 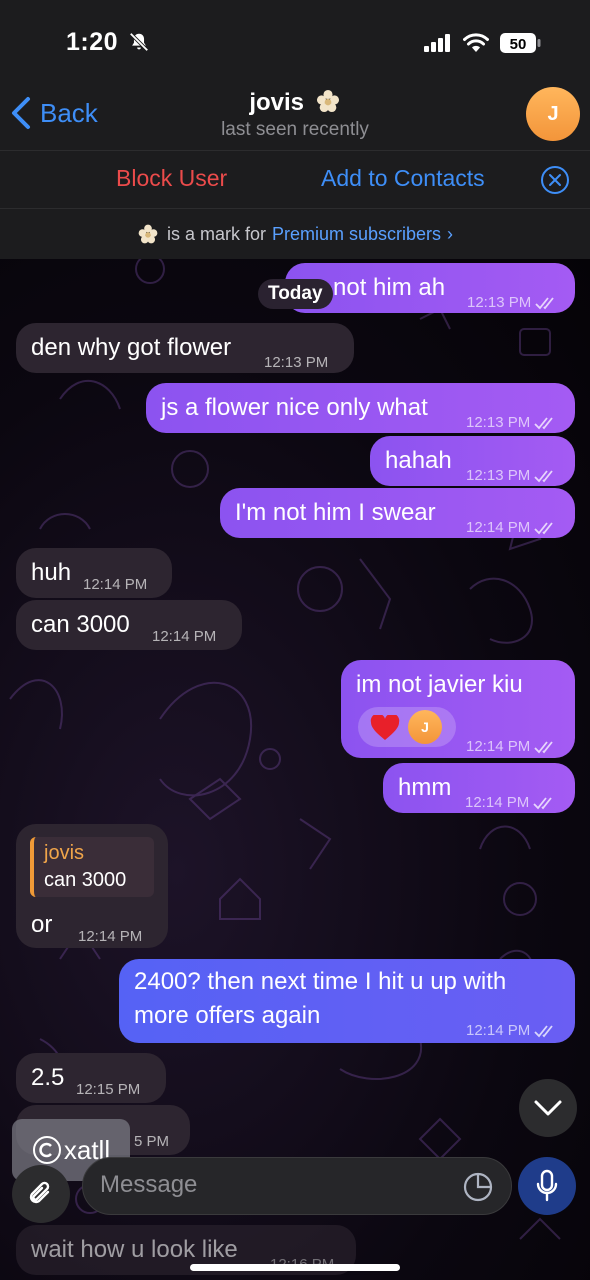 What do you see at coordinates (294, 407) in the screenshot?
I see `message-text: js a flower nice only what` at bounding box center [294, 407].